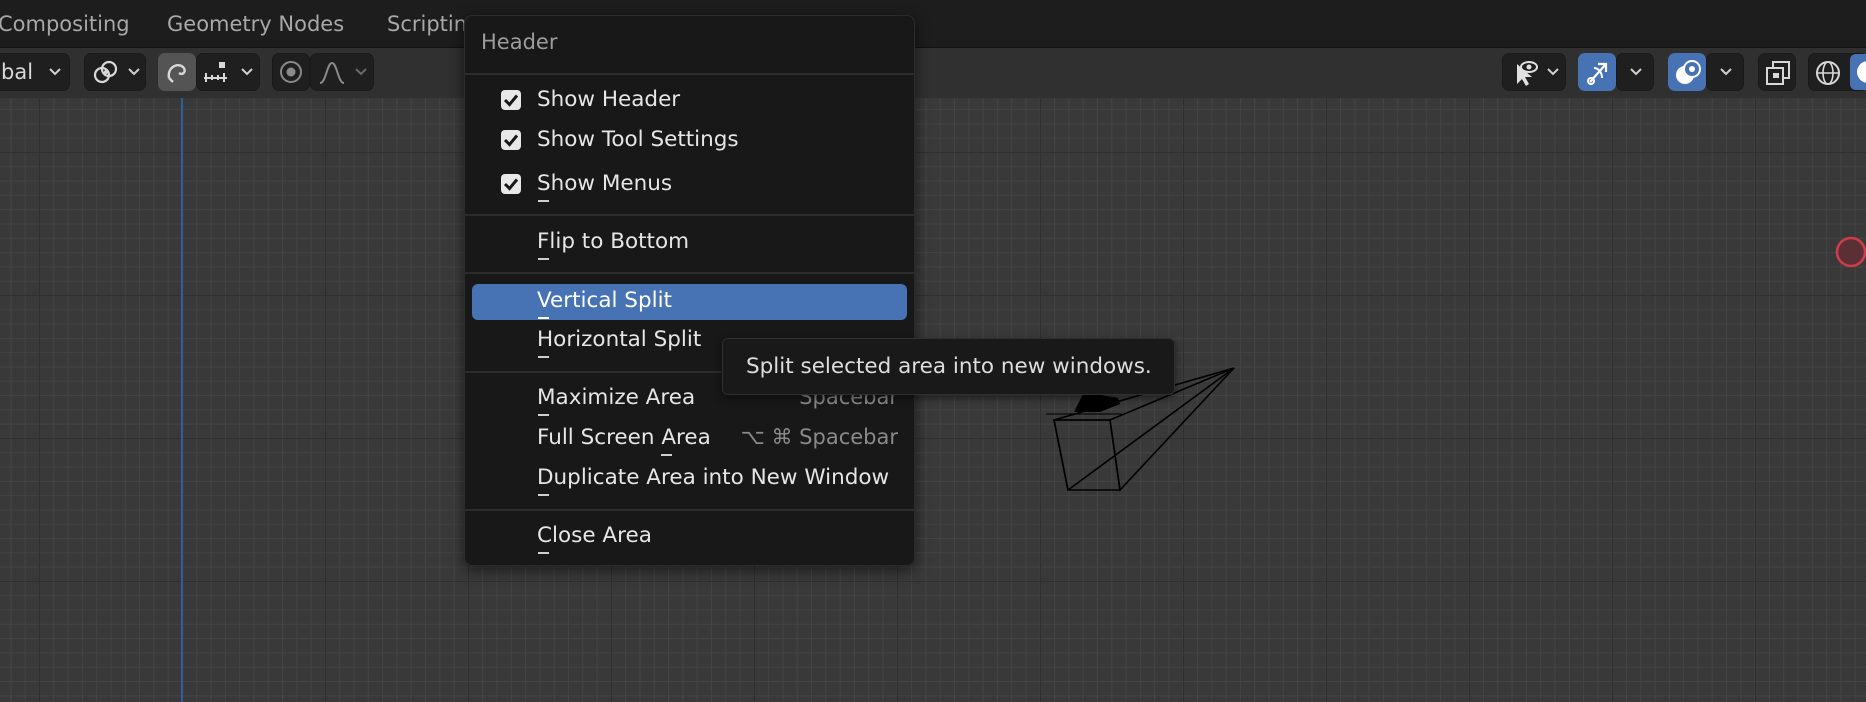  What do you see at coordinates (427, 24) in the screenshot?
I see `tab-scripting: Scripting` at bounding box center [427, 24].